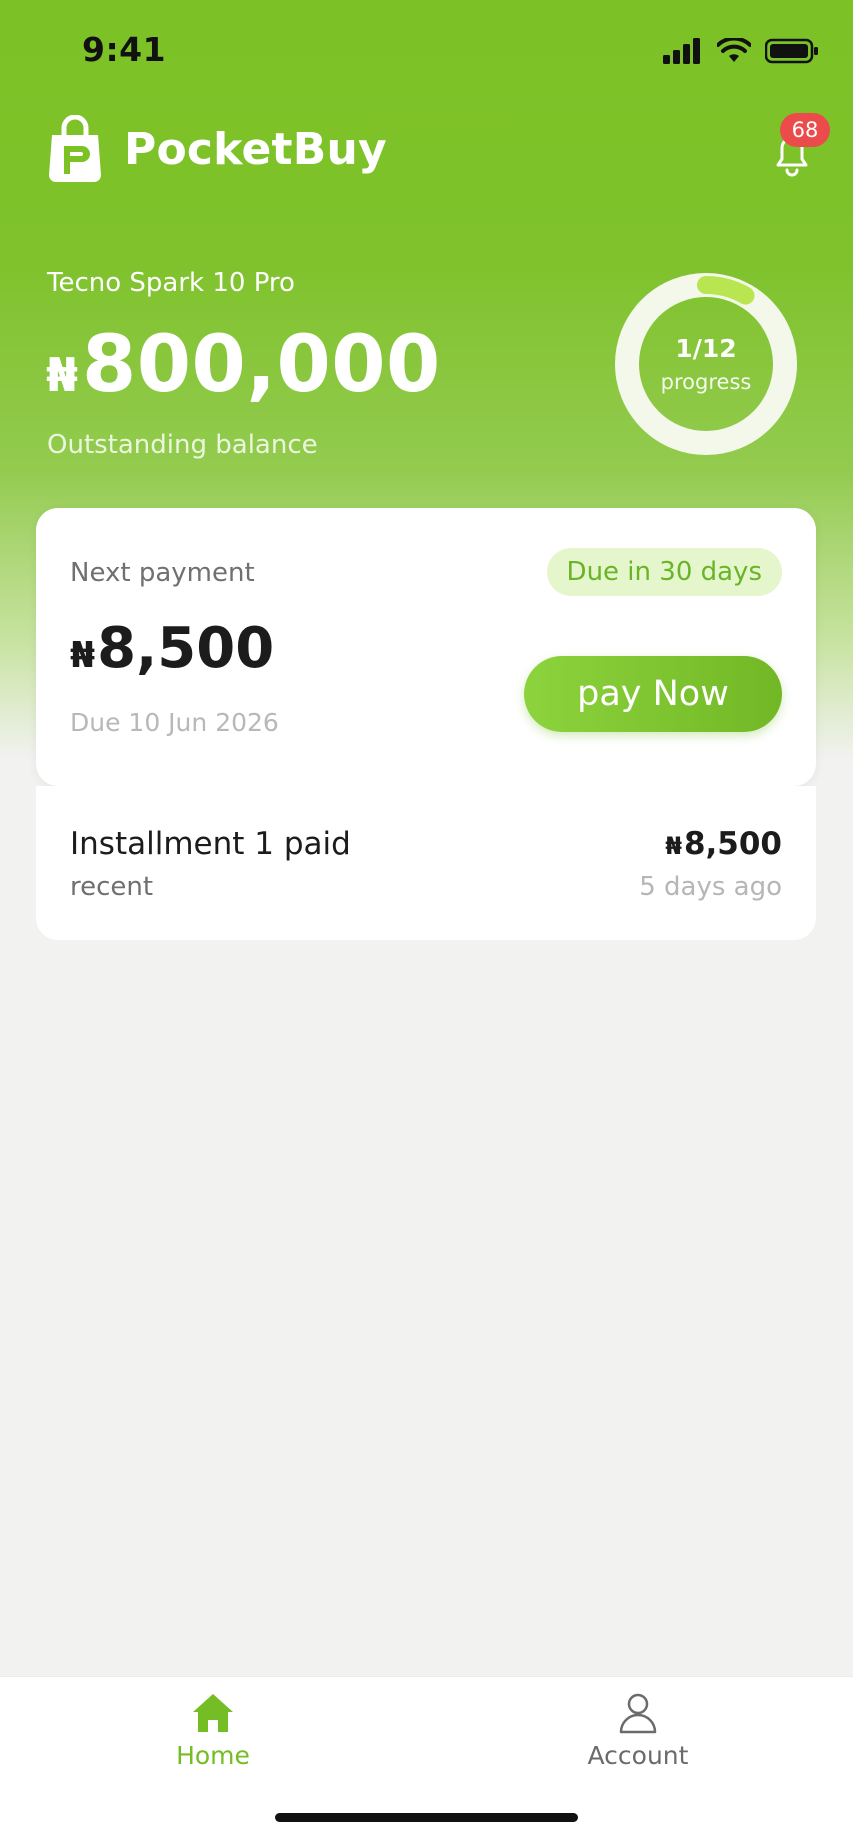 Image resolution: width=853 pixels, height=1844 pixels. What do you see at coordinates (706, 348) in the screenshot?
I see `progress-count: 1/12` at bounding box center [706, 348].